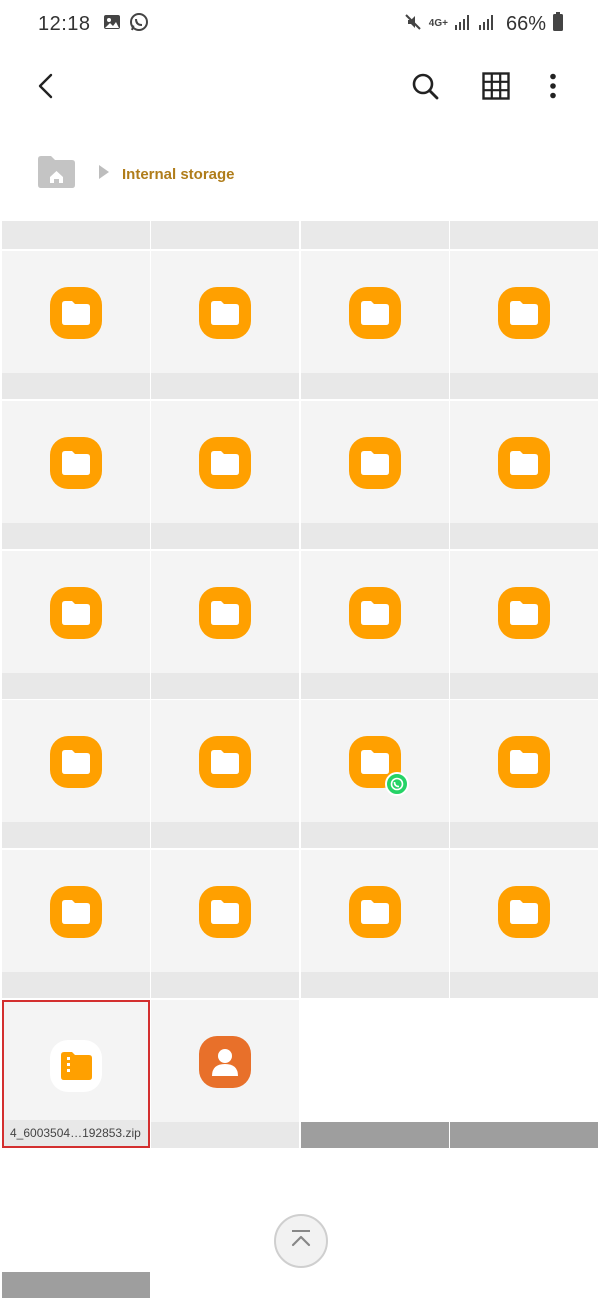  I want to click on more-vert-icon, so click(553, 88).